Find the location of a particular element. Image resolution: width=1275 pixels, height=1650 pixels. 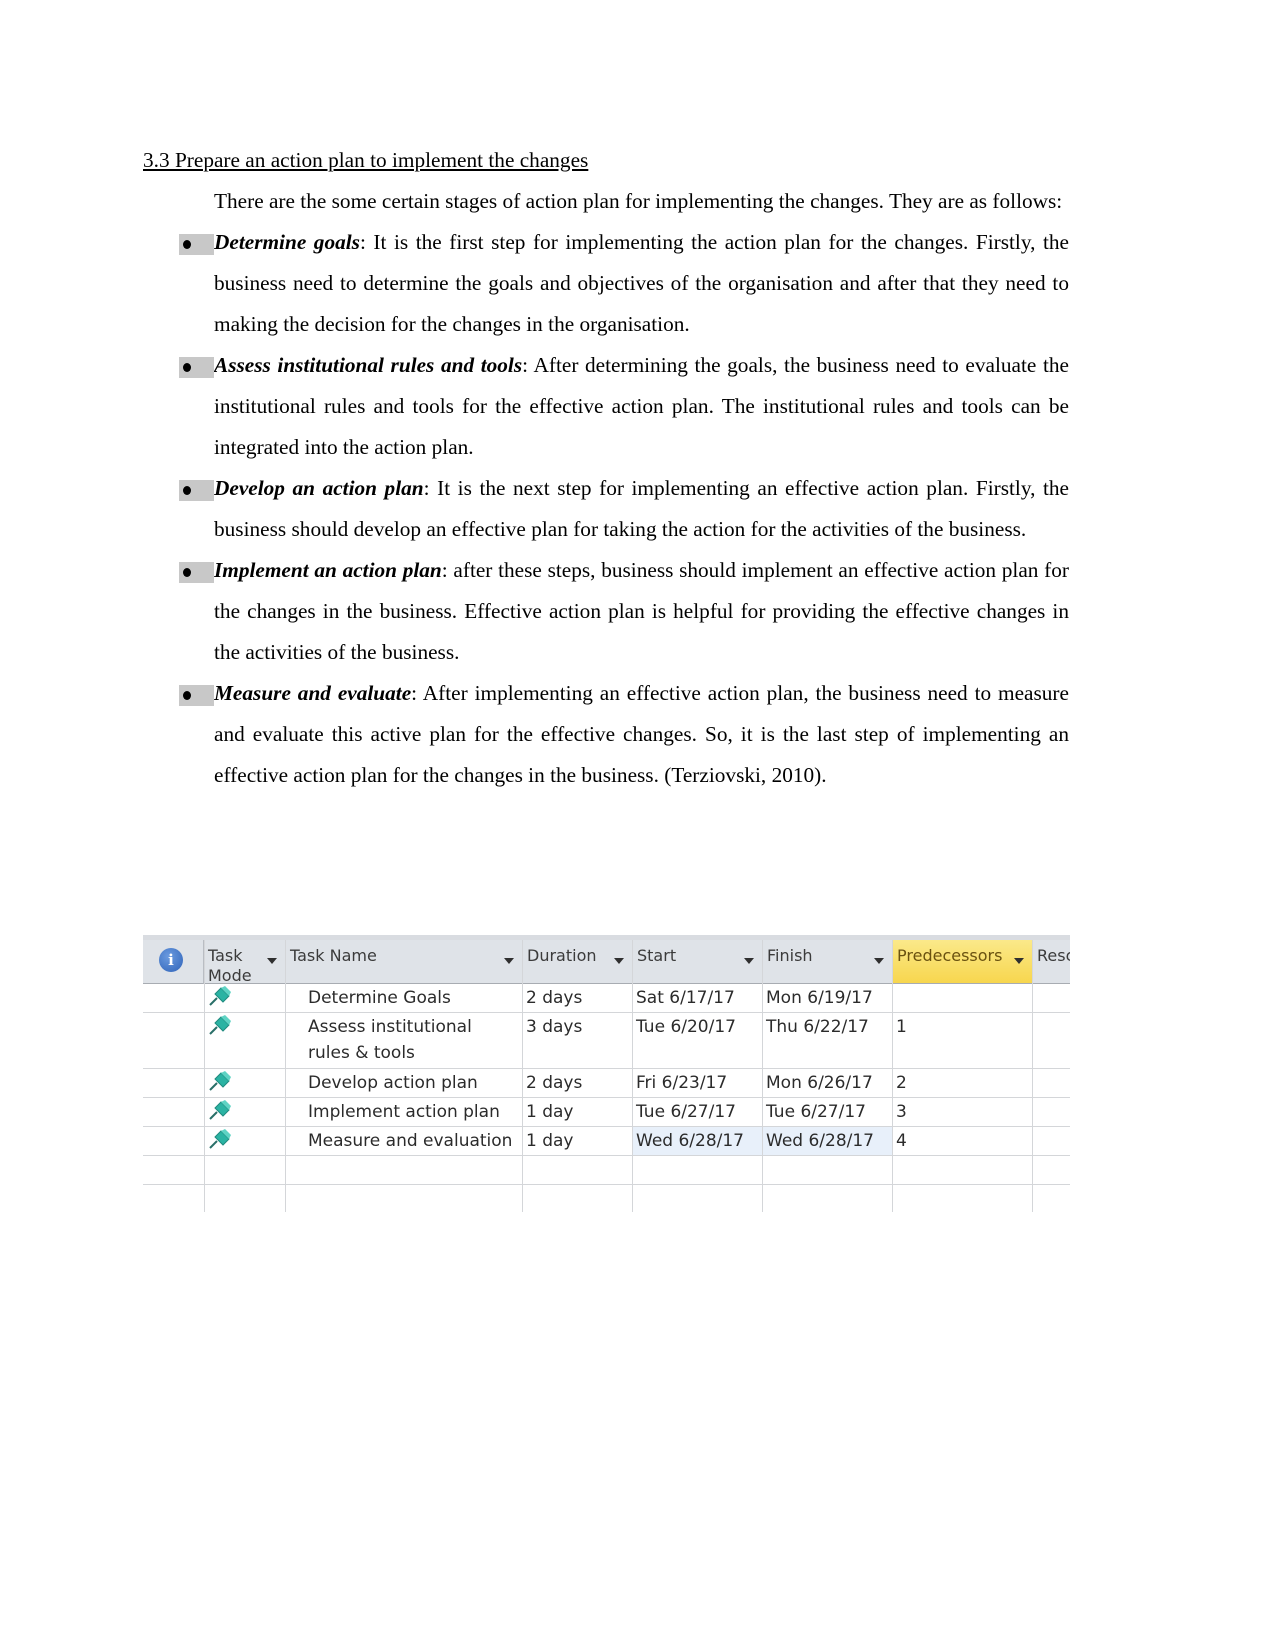

task-name-cell: Develop action plan is located at coordinates (393, 1083).